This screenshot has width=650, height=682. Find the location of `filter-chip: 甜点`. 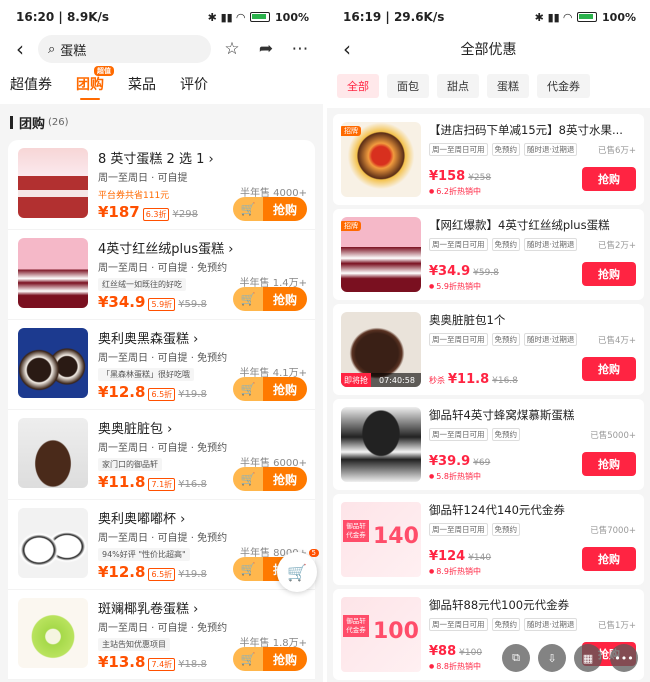

filter-chip: 甜点 is located at coordinates (458, 86).